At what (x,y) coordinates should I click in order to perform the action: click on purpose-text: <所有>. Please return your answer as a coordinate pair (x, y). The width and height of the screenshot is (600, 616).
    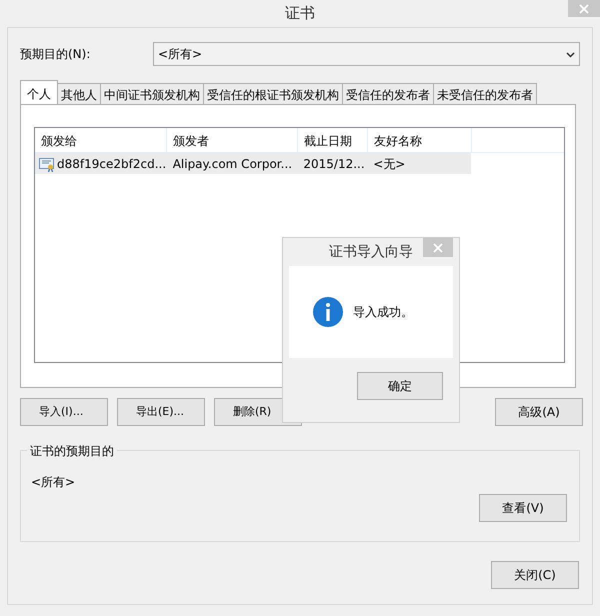
    Looking at the image, I should click on (53, 482).